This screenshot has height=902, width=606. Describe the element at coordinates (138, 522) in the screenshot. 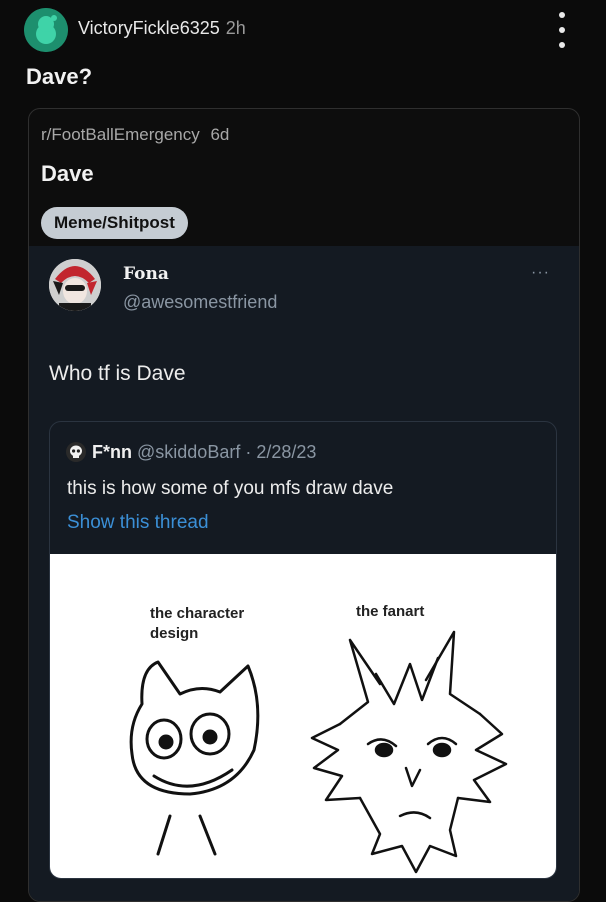

I see `show-thread-link: Show this thread` at that location.